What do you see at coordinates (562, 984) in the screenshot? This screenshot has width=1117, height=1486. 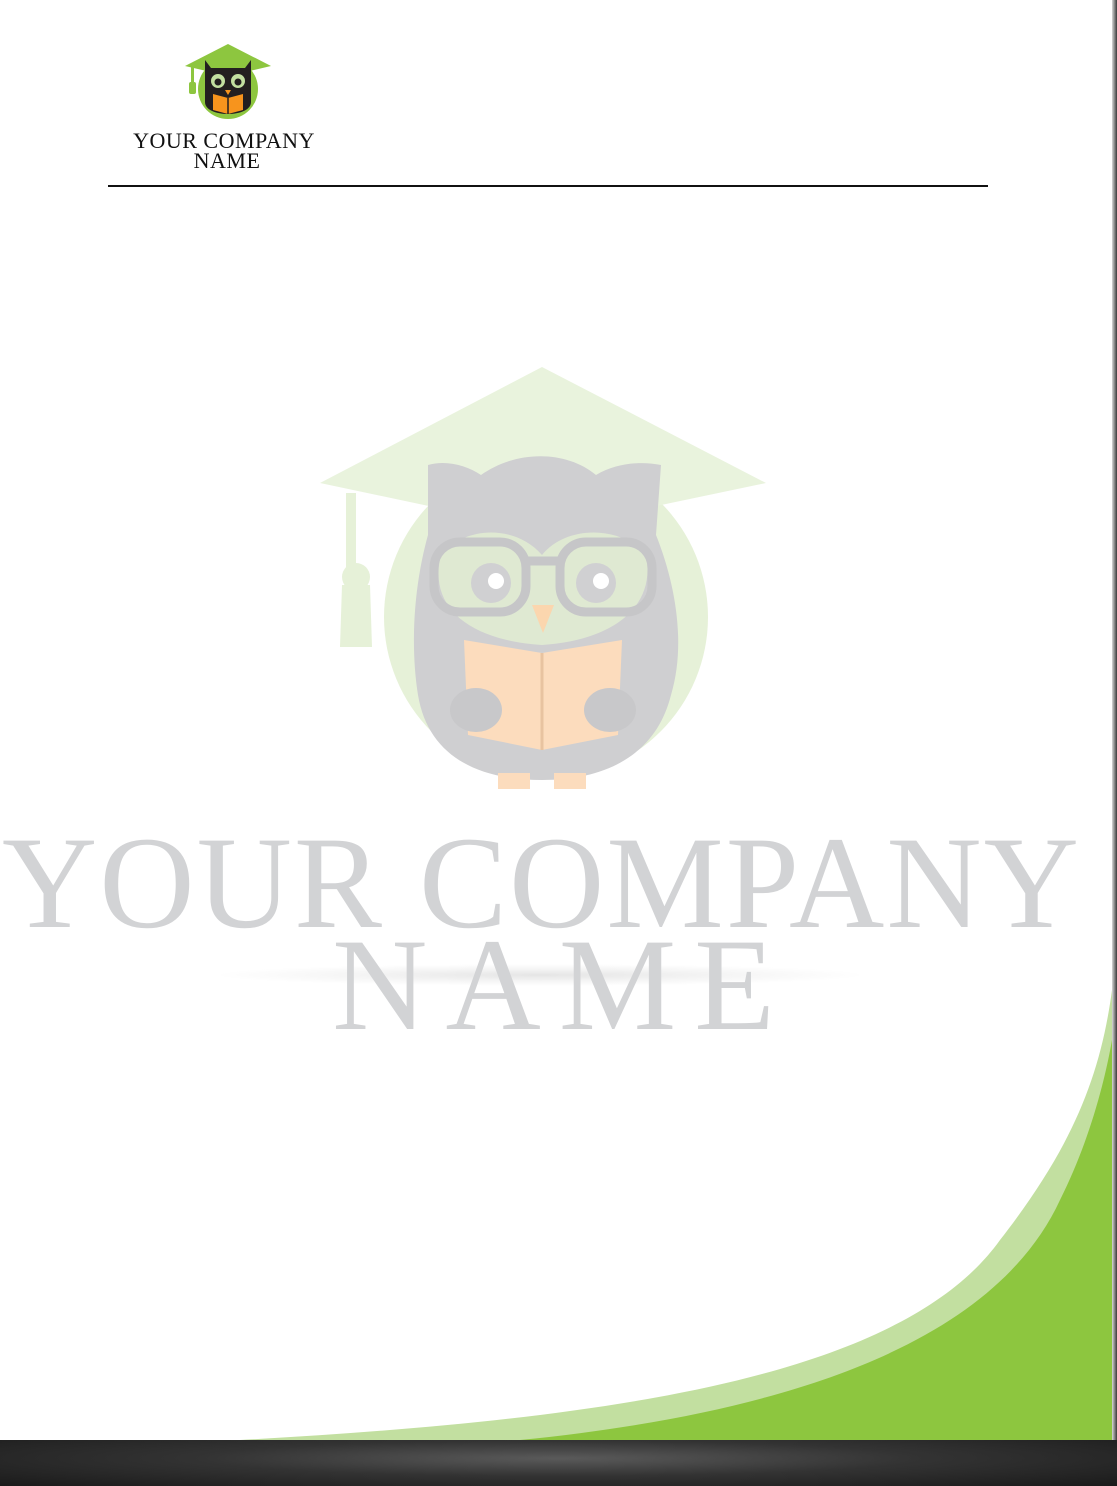 I see `watermark-company-name-line2: NAME` at bounding box center [562, 984].